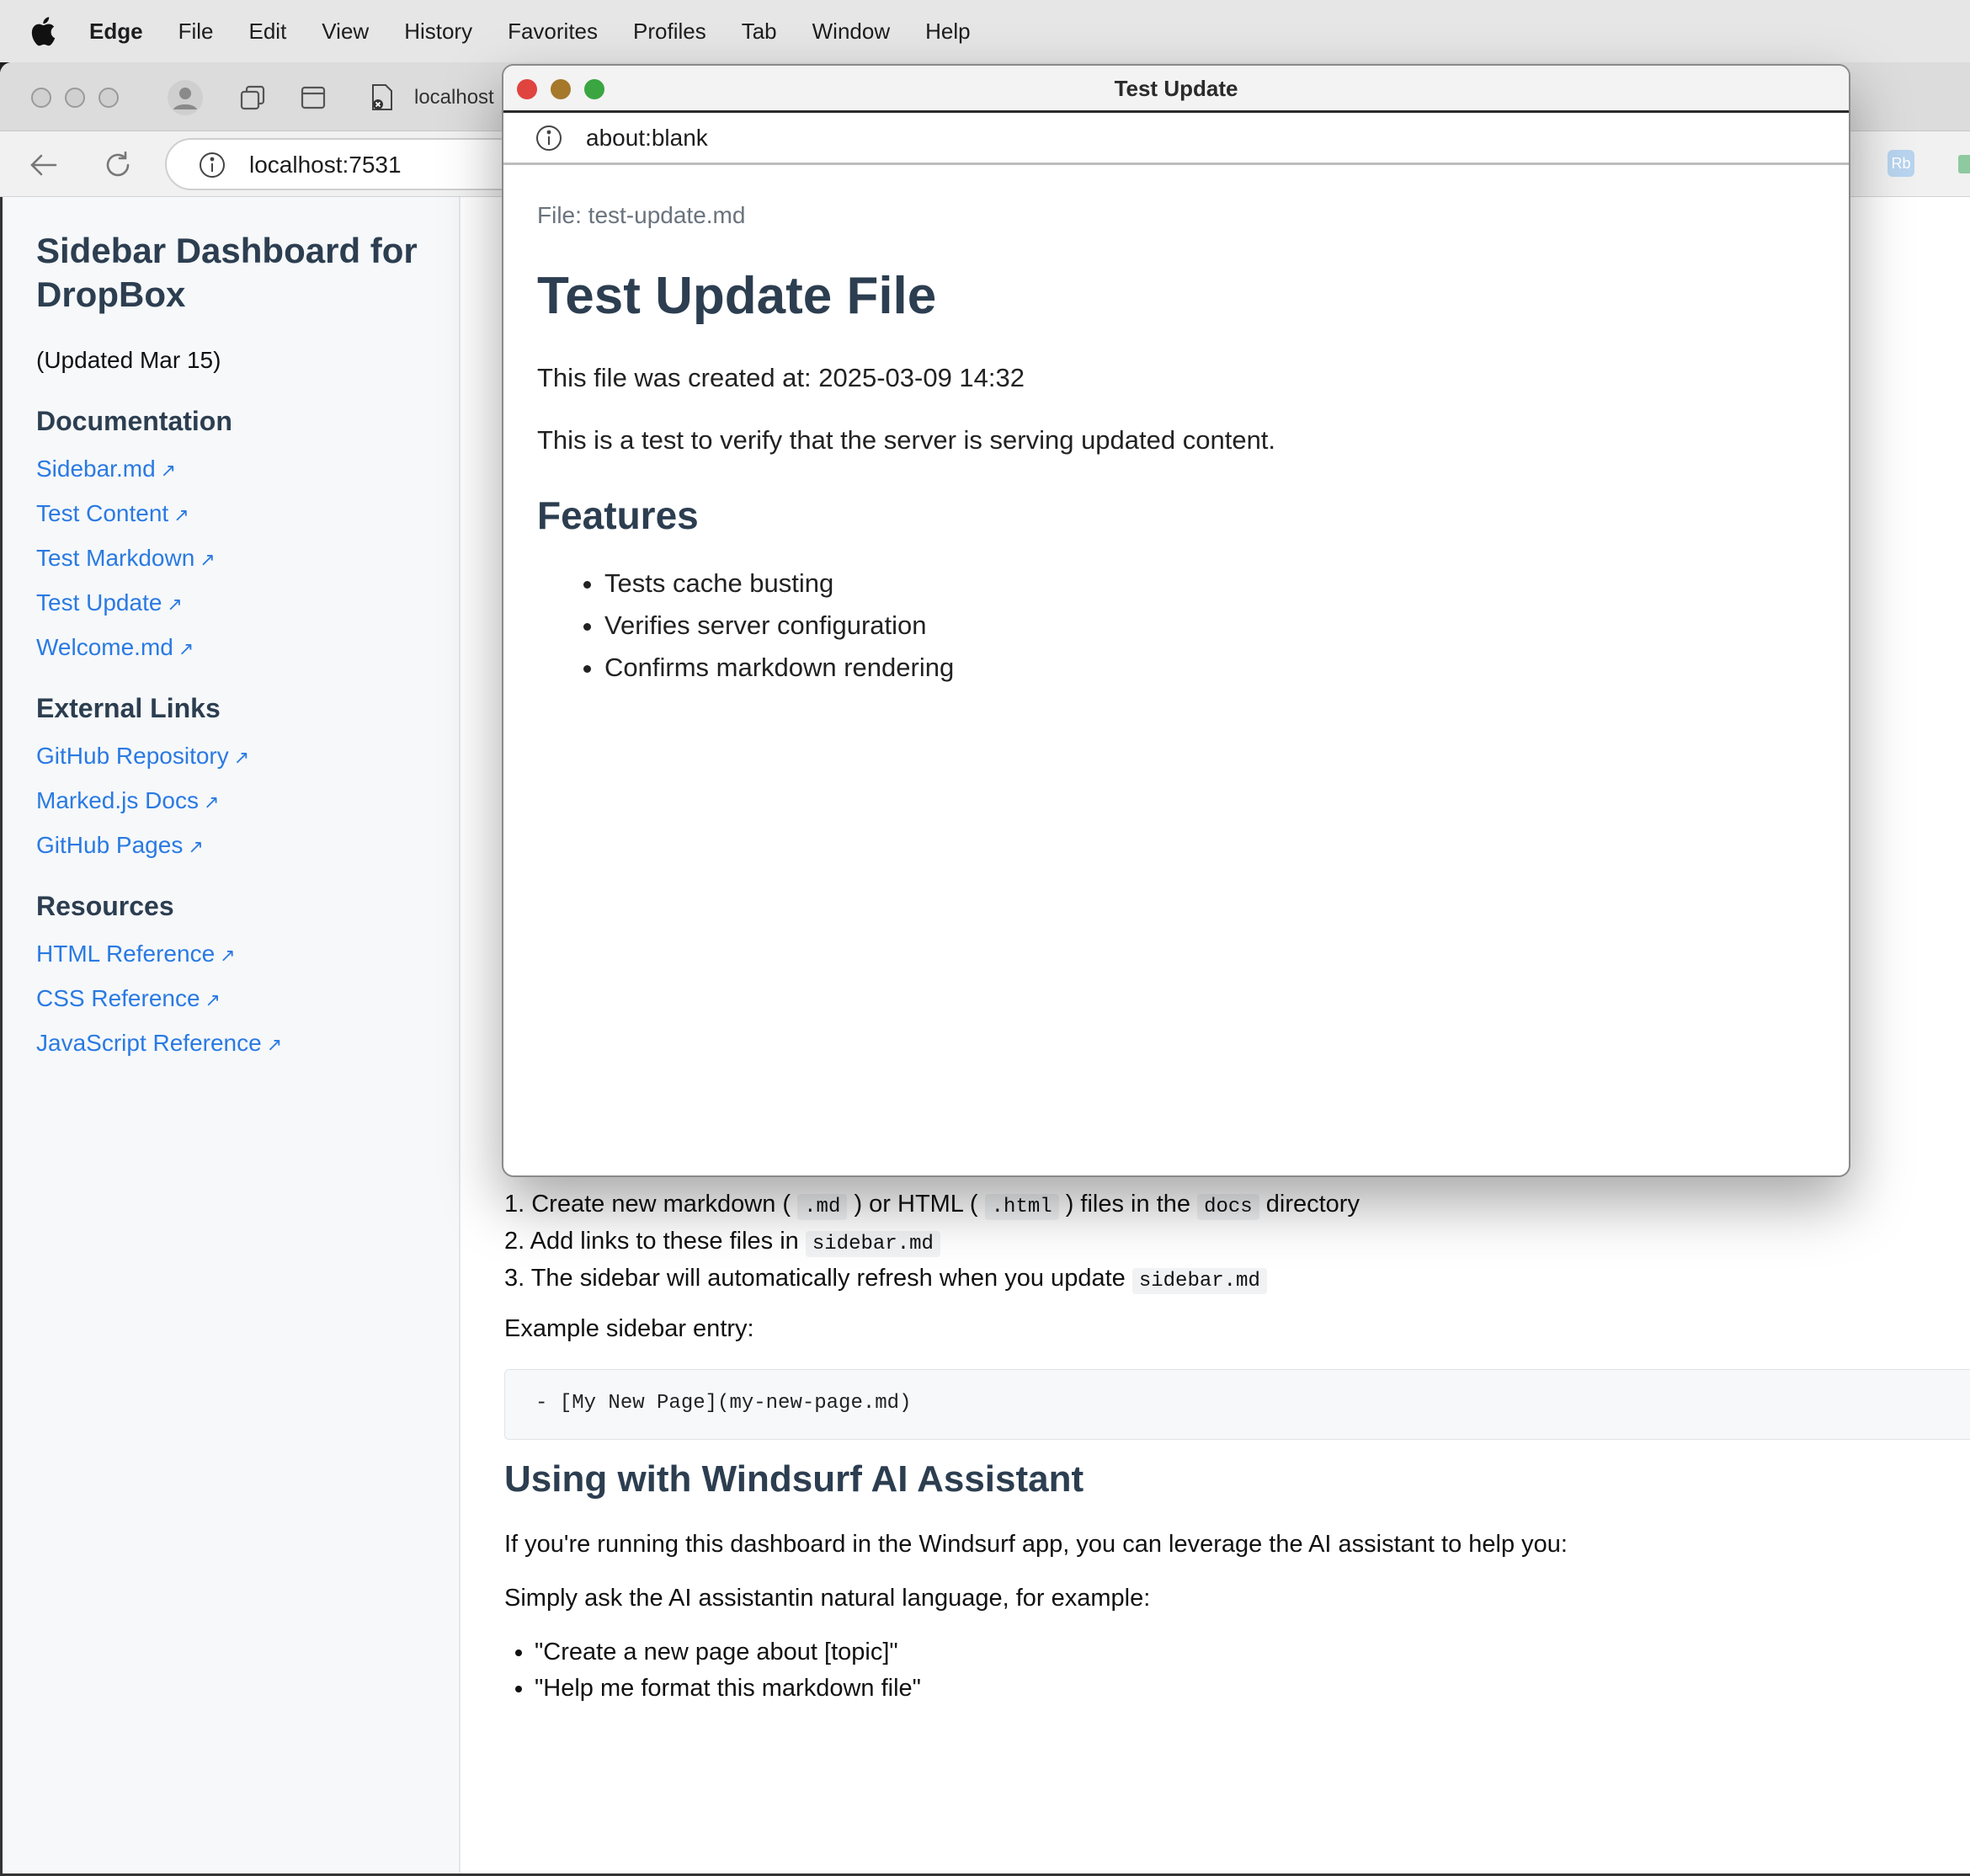 The image size is (1970, 1876). What do you see at coordinates (247, 469) in the screenshot?
I see `sidebar-link-sidebar-md: Sidebar.md ↗` at bounding box center [247, 469].